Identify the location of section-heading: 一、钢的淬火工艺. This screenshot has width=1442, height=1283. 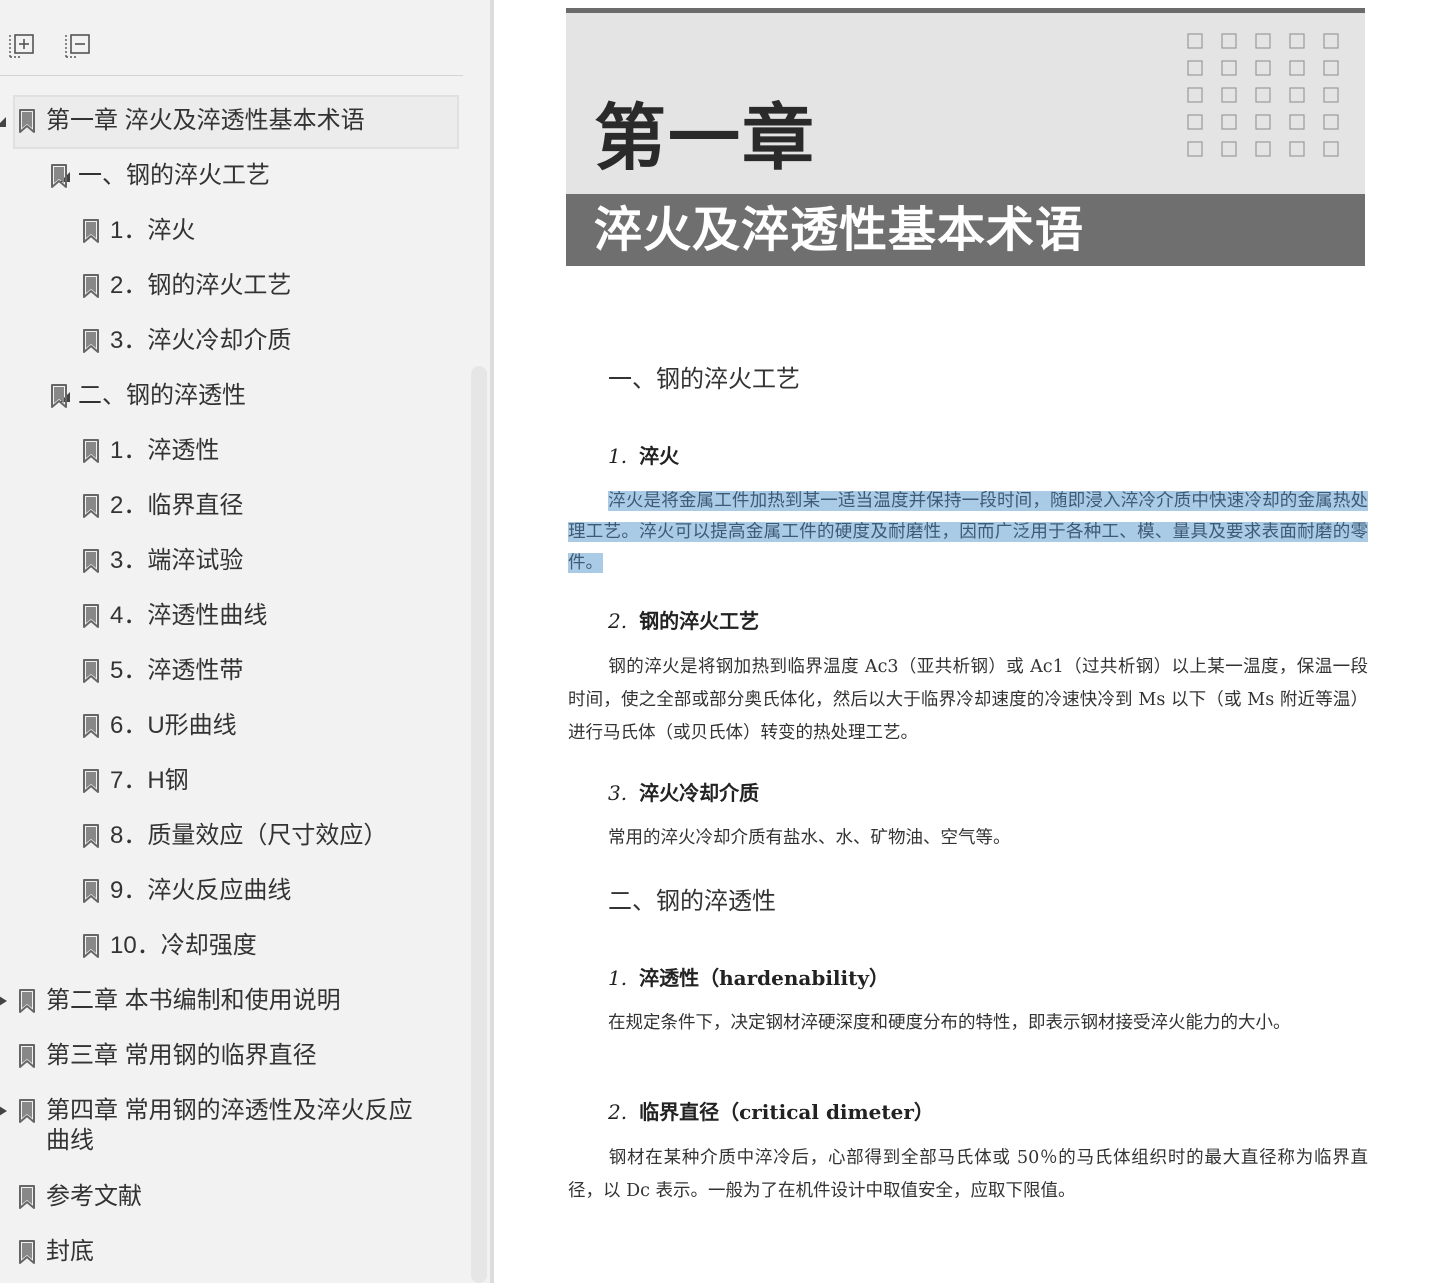
(704, 379).